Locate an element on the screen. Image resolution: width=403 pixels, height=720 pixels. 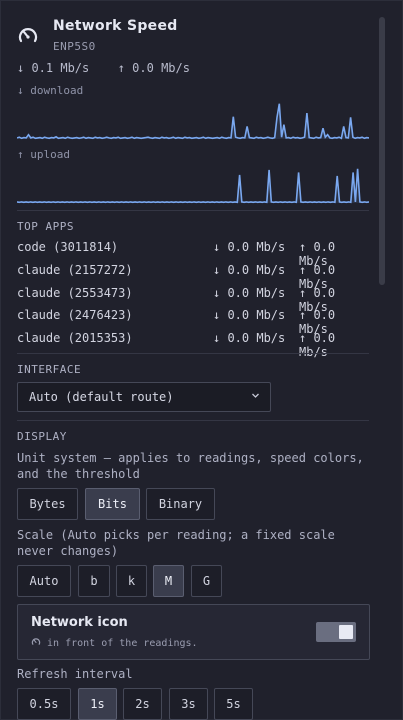
unit-binary-button: Binary is located at coordinates (180, 504).